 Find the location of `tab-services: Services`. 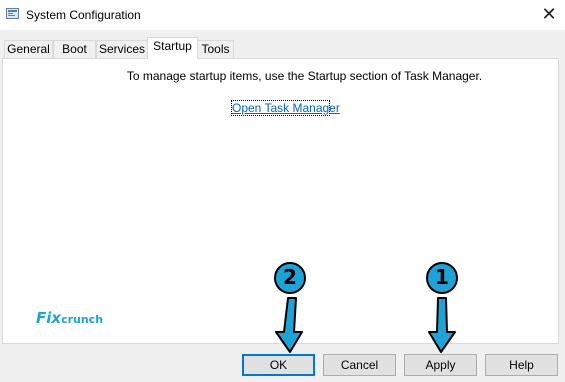

tab-services: Services is located at coordinates (122, 49).